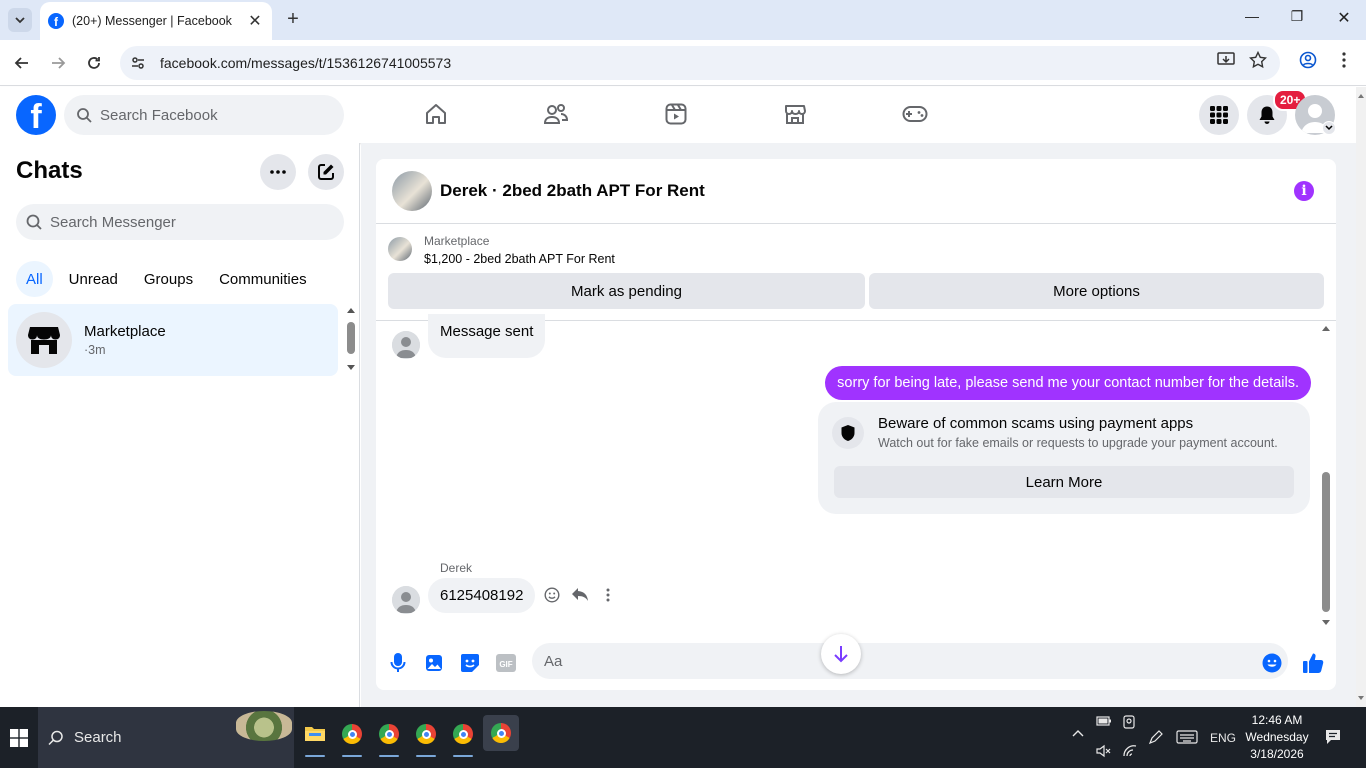 The width and height of the screenshot is (1366, 768). I want to click on arrow-down-icon, so click(841, 654).